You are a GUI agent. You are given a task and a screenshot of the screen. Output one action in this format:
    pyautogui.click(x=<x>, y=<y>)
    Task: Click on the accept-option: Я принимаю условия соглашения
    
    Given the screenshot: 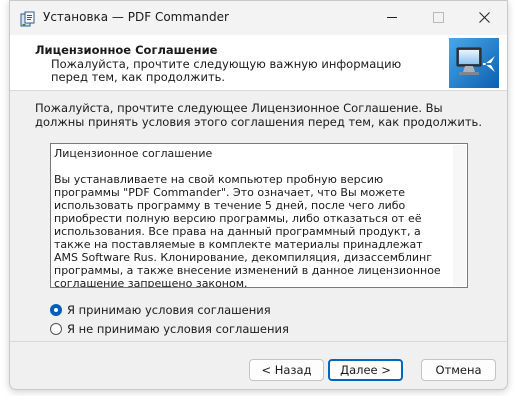 What is the action you would take?
    pyautogui.click(x=160, y=310)
    